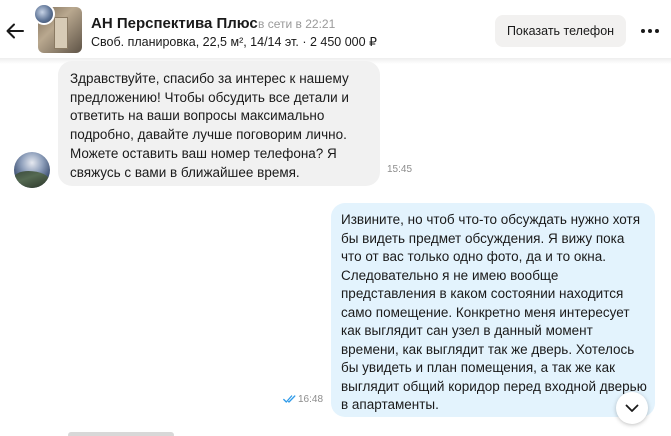 This screenshot has height=436, width=671. I want to click on scroll-down-button, so click(632, 408).